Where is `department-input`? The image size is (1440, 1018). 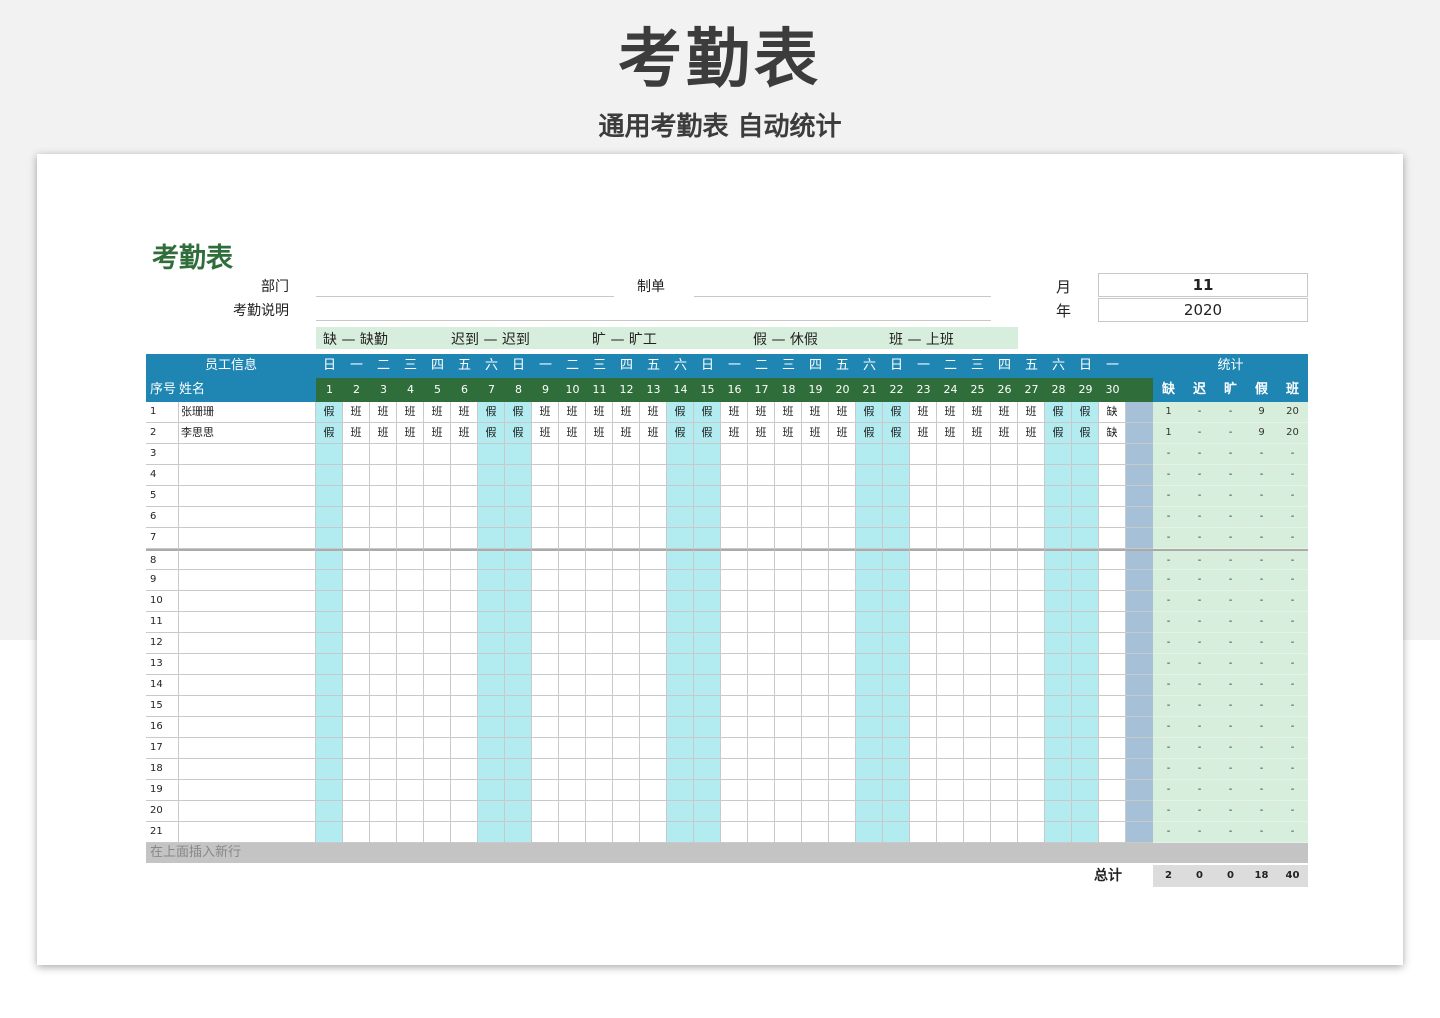 department-input is located at coordinates (465, 296).